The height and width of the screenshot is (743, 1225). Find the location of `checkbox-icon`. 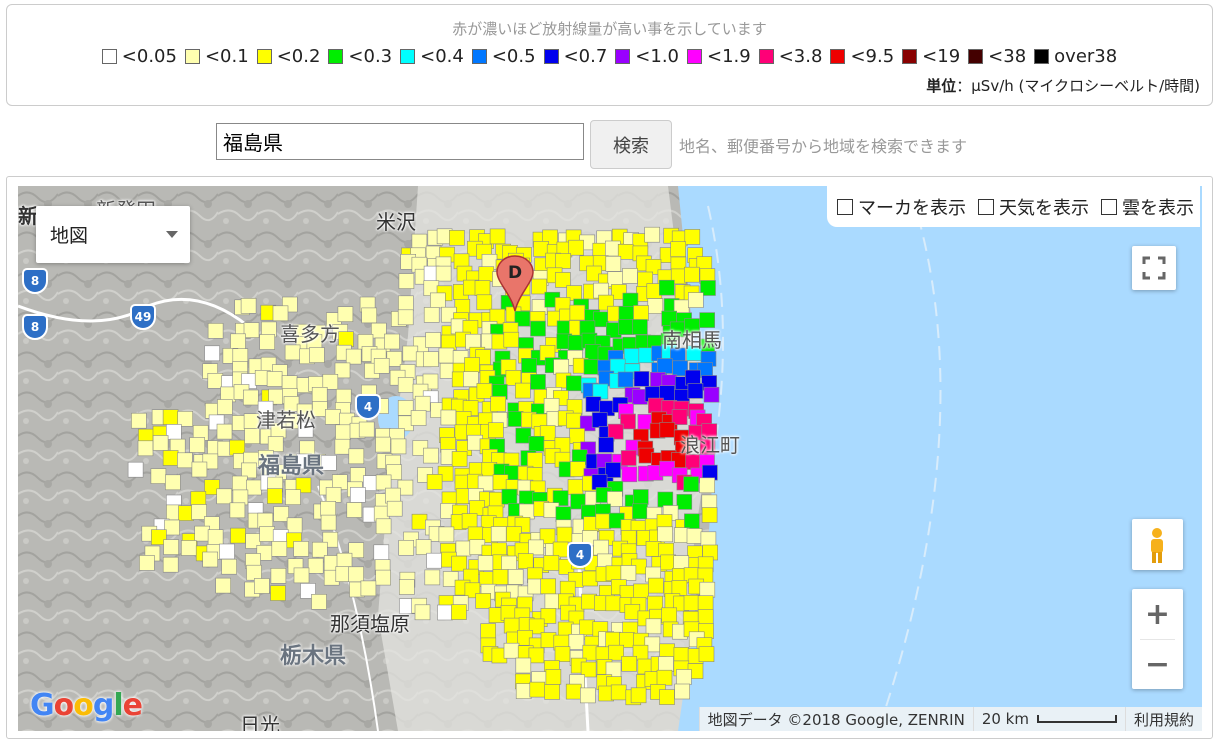

checkbox-icon is located at coordinates (1109, 206).